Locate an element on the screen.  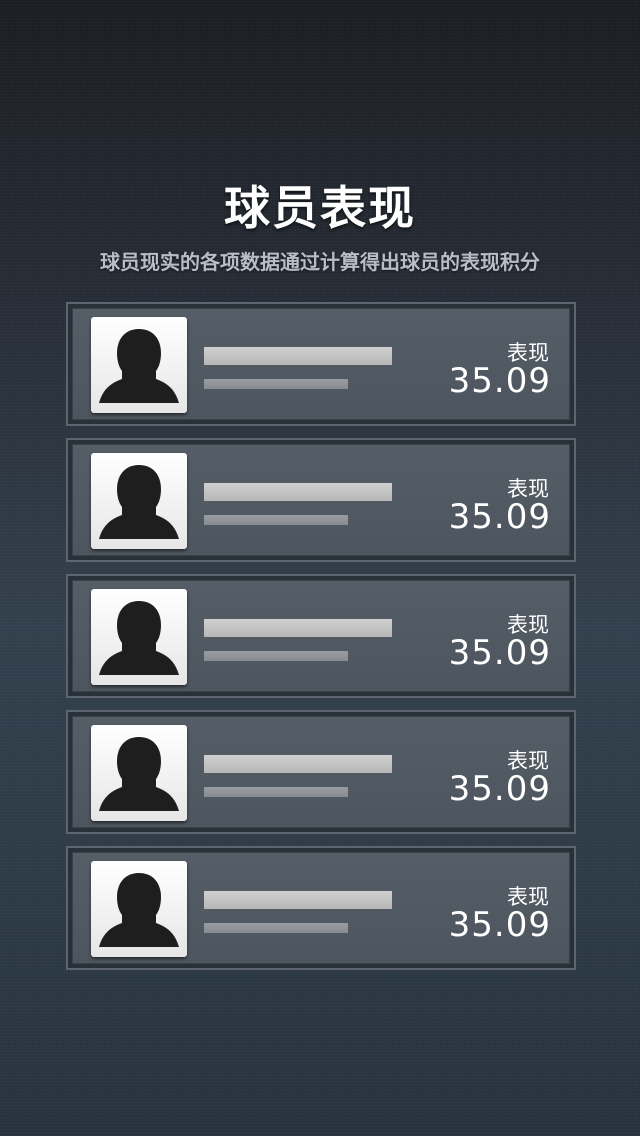
page-title: 球员表现 is located at coordinates (320, 208).